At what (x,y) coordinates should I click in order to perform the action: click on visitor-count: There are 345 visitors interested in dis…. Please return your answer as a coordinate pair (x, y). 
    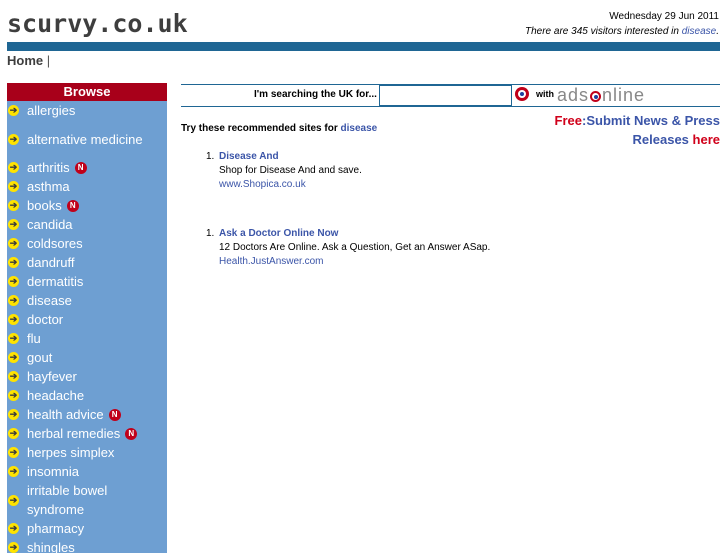
    Looking at the image, I should click on (622, 31).